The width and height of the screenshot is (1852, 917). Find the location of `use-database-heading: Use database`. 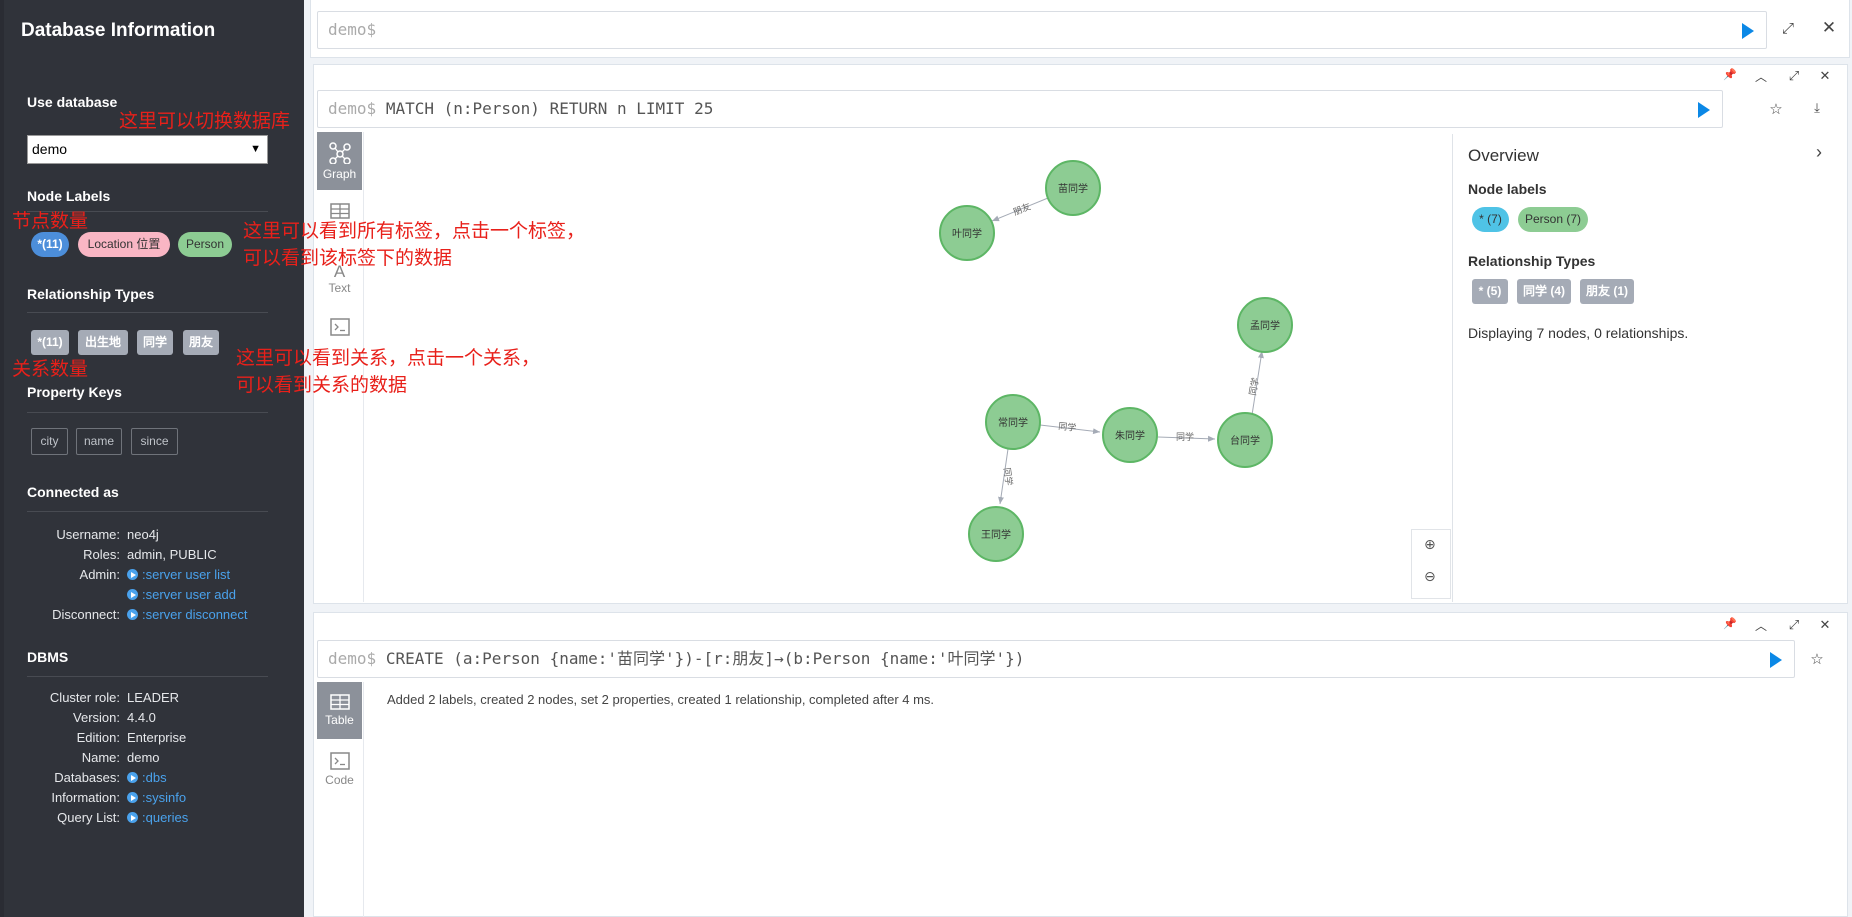

use-database-heading: Use database is located at coordinates (72, 102).